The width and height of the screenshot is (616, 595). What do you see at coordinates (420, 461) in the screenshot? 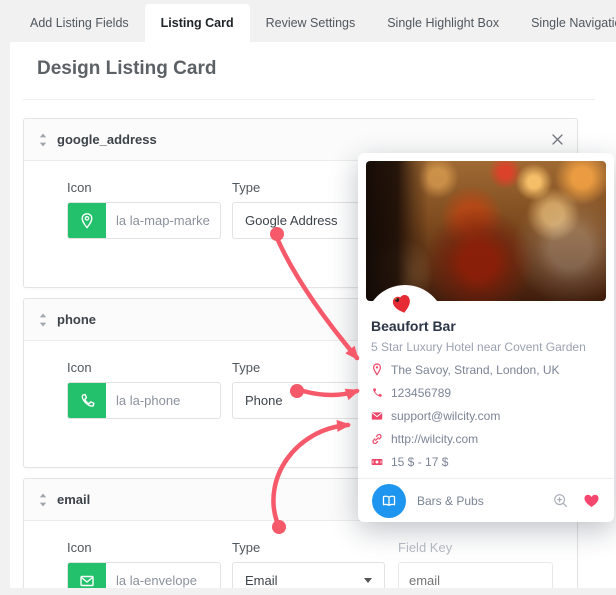
I see `contact-text: 15 $ - 17 $` at bounding box center [420, 461].